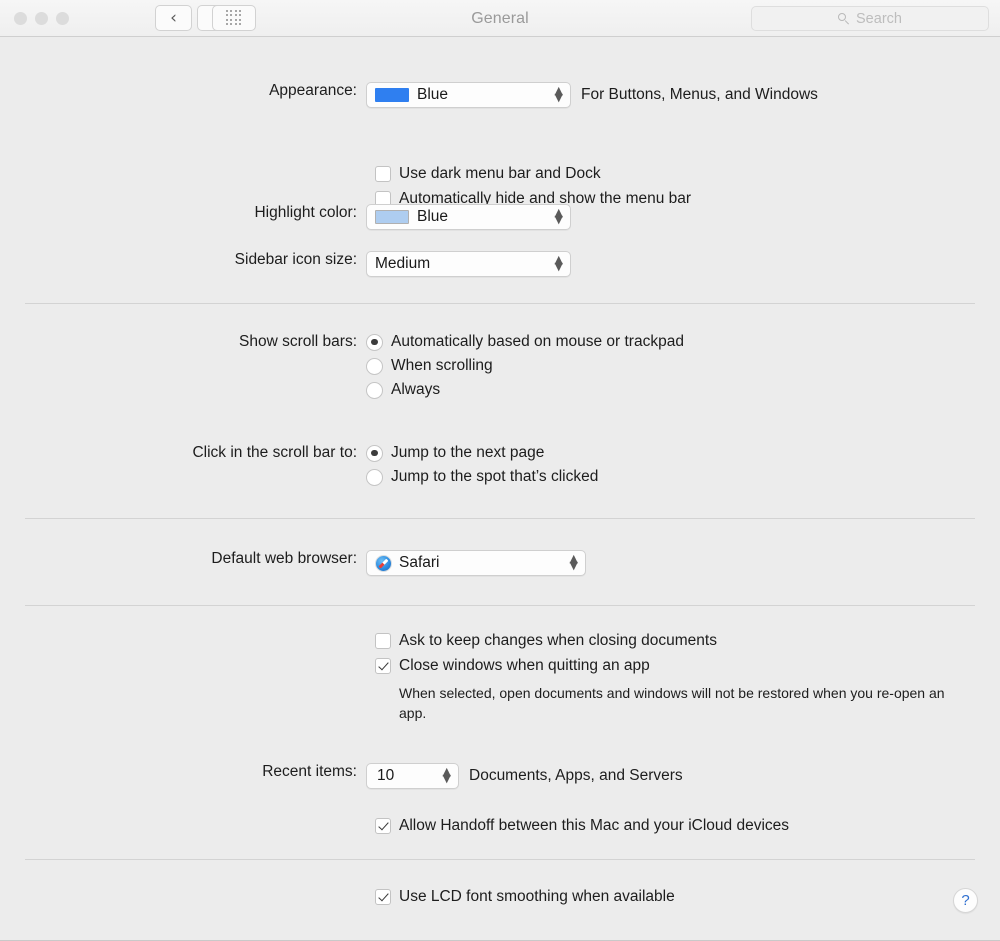  What do you see at coordinates (699, 94) in the screenshot?
I see `appearance-hint: For Buttons, Menus, and Windows` at bounding box center [699, 94].